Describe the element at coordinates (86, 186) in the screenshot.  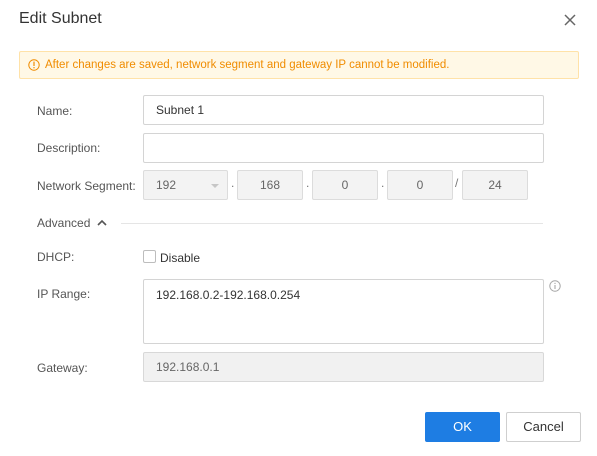
I see `network-segment-label: Network Segment:` at that location.